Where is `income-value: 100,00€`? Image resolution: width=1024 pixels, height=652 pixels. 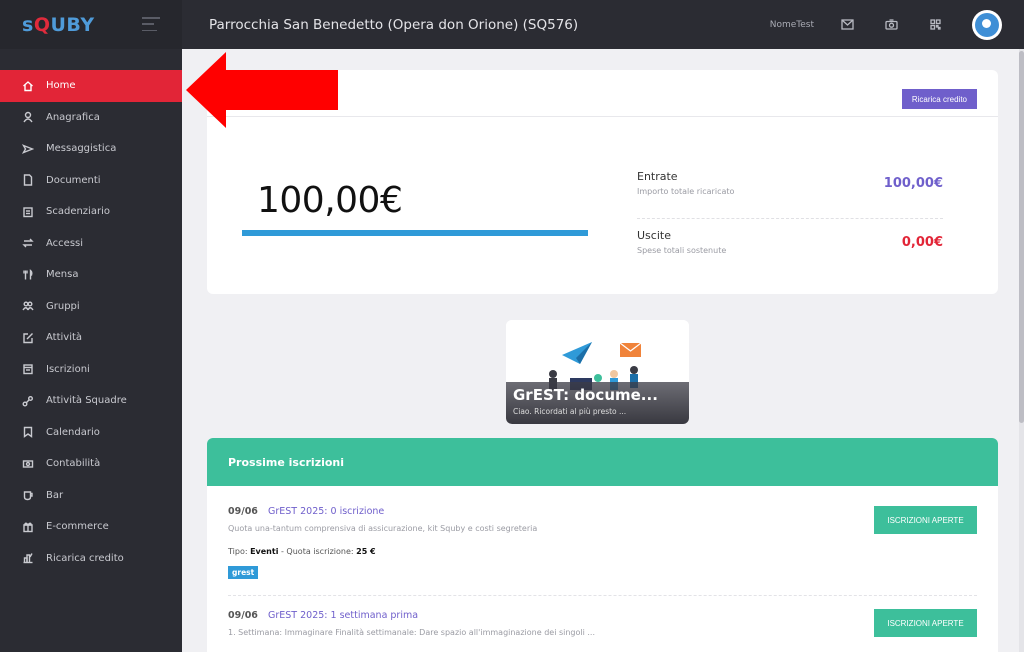
income-value: 100,00€ is located at coordinates (913, 183).